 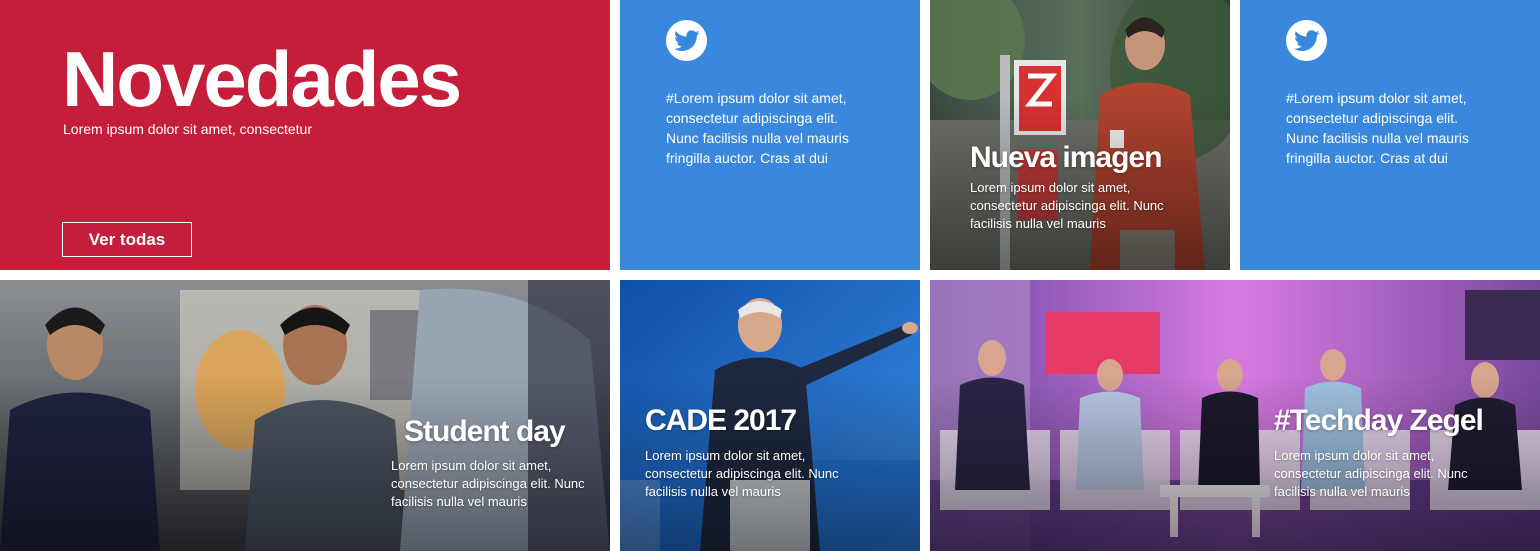 What do you see at coordinates (721, 420) in the screenshot?
I see `card-title: CADE 2017` at bounding box center [721, 420].